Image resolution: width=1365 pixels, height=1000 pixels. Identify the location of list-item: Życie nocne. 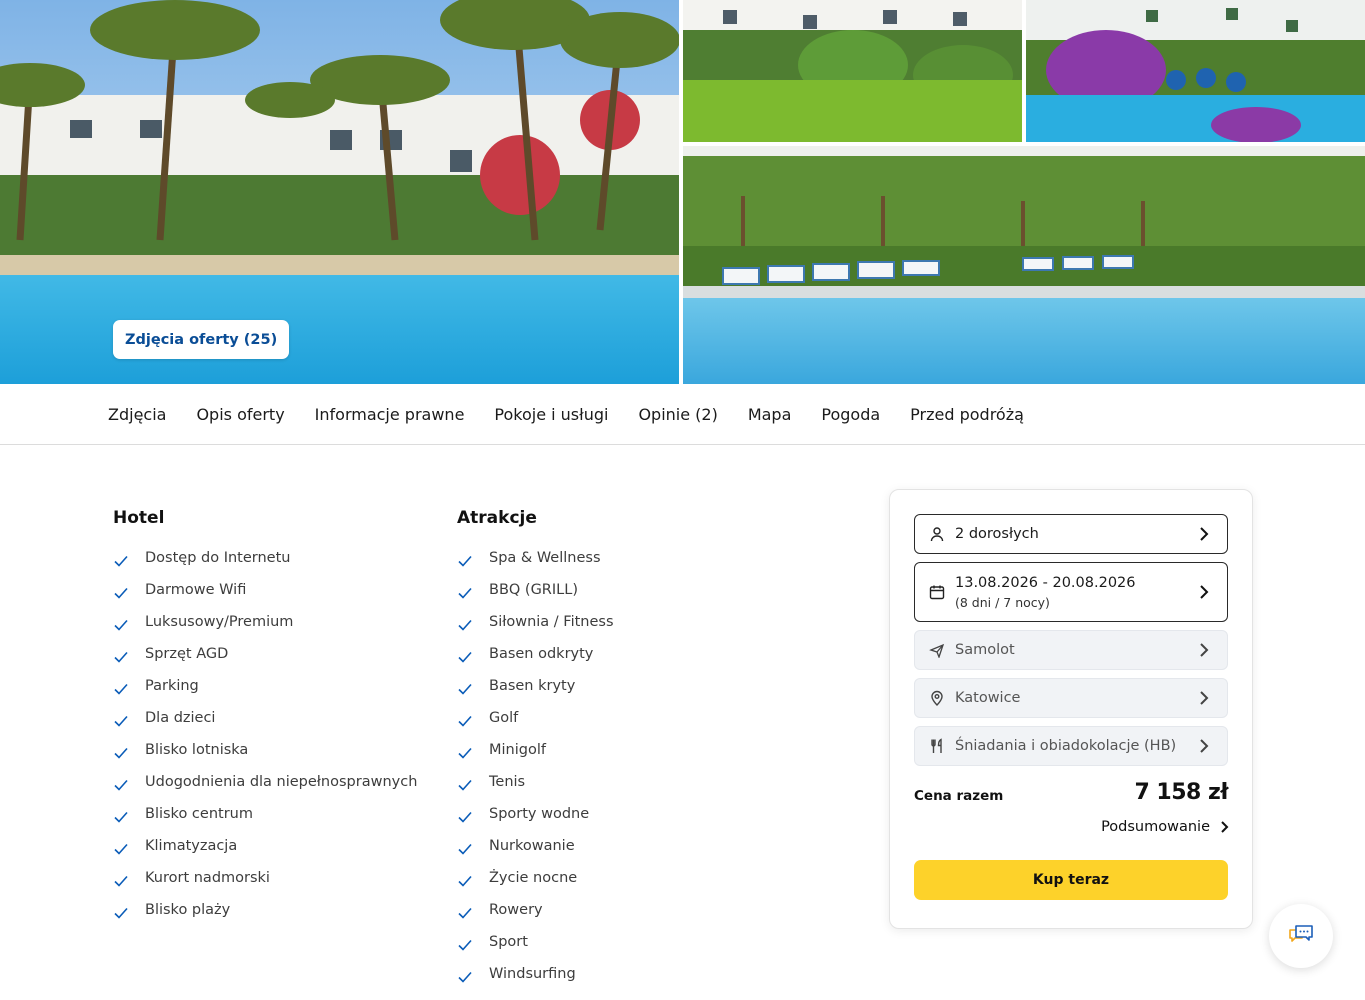
(535, 884).